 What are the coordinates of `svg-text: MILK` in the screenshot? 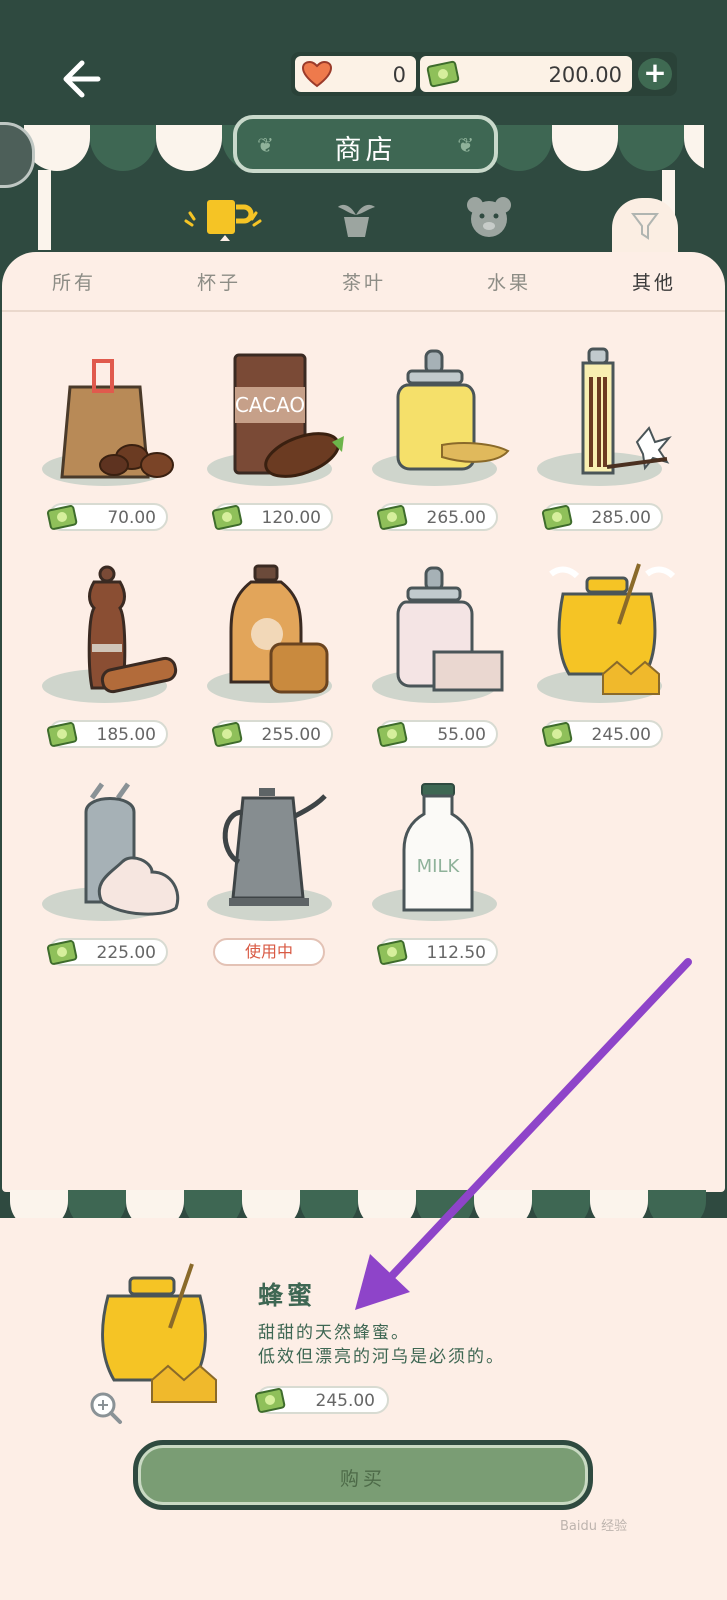 It's located at (439, 866).